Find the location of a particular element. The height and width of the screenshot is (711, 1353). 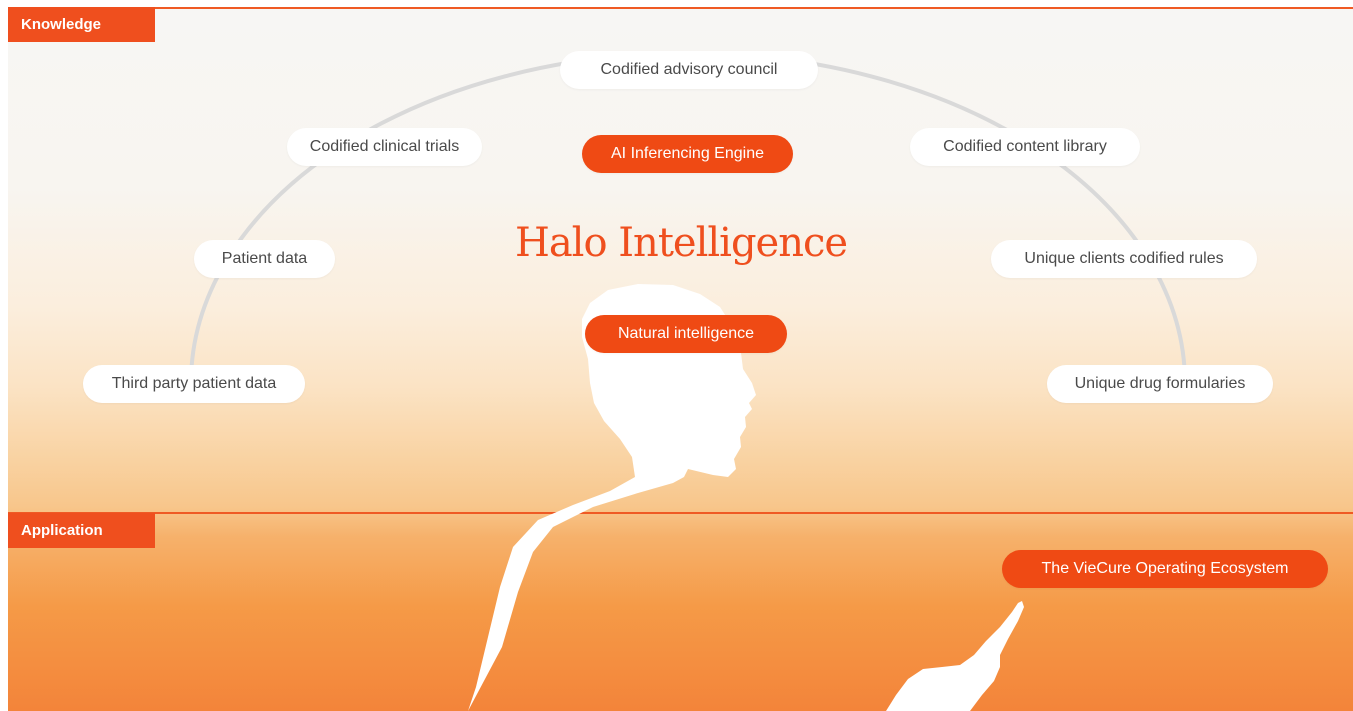

node-patient-data: Patient data is located at coordinates (264, 259).